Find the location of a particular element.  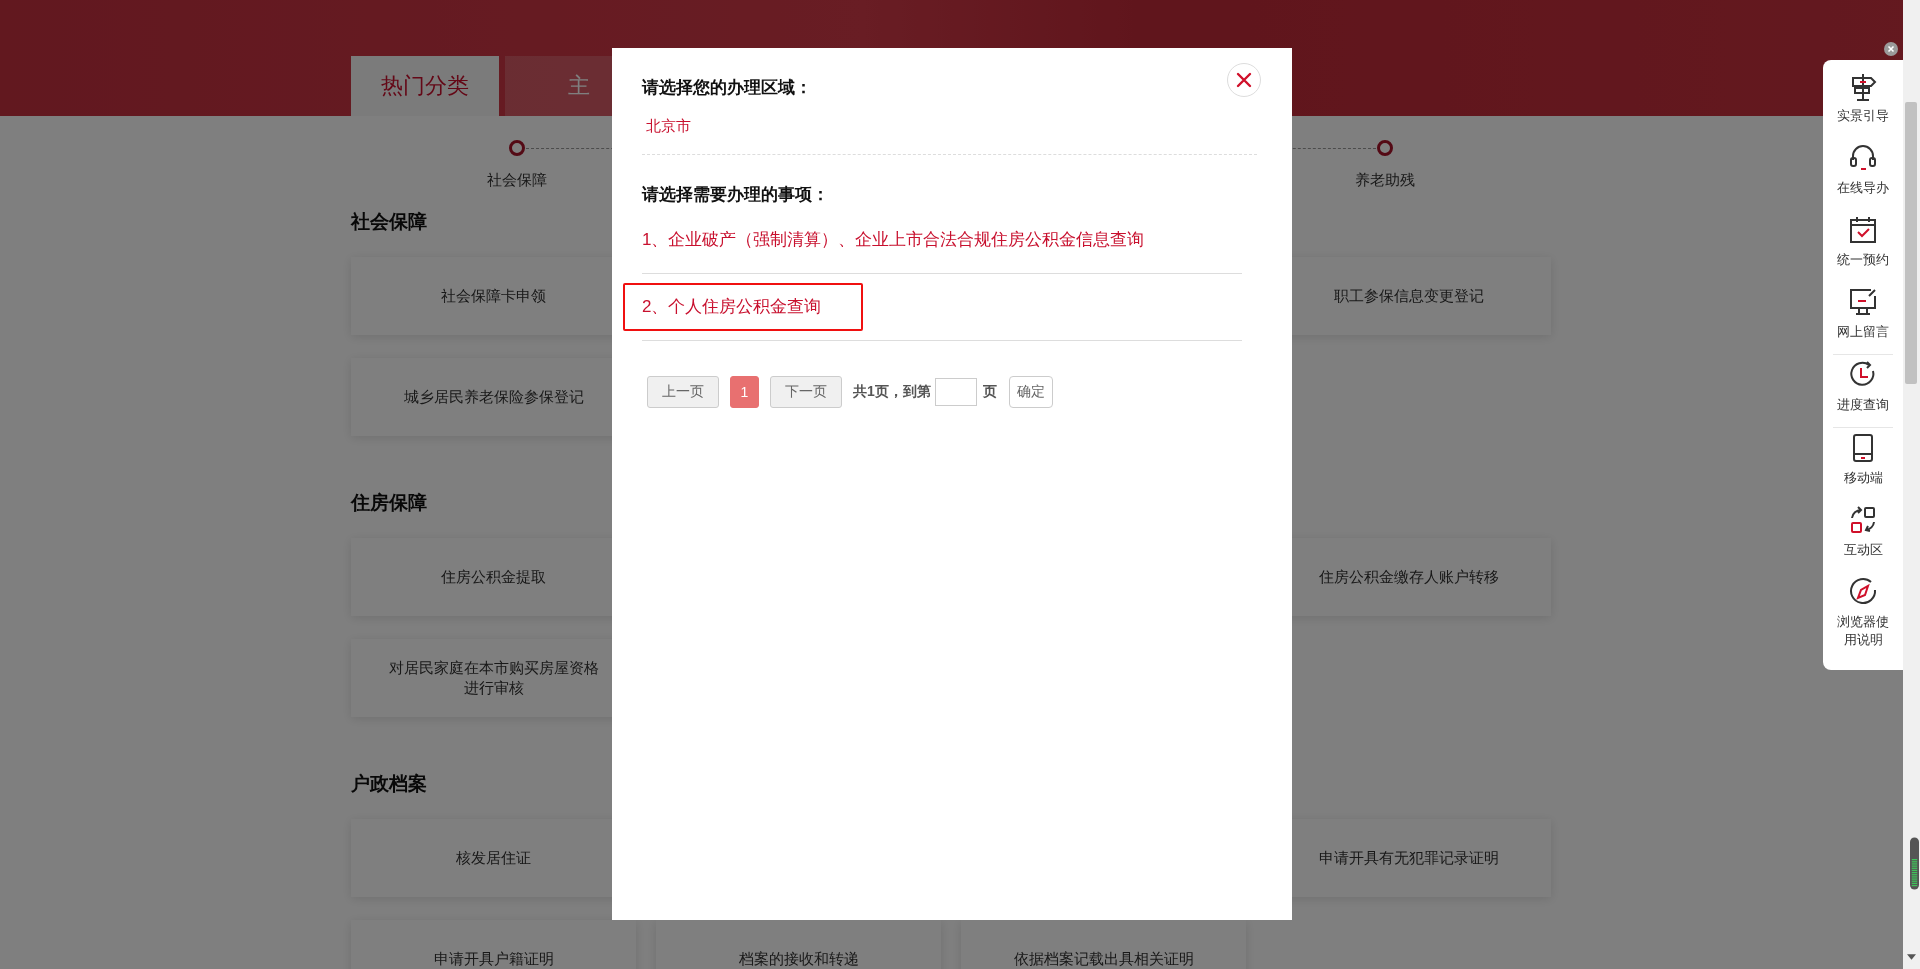

page-input-field is located at coordinates (955, 392).